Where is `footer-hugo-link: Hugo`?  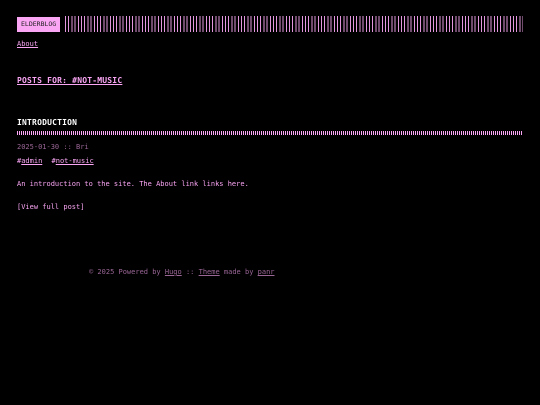
footer-hugo-link: Hugo is located at coordinates (173, 272).